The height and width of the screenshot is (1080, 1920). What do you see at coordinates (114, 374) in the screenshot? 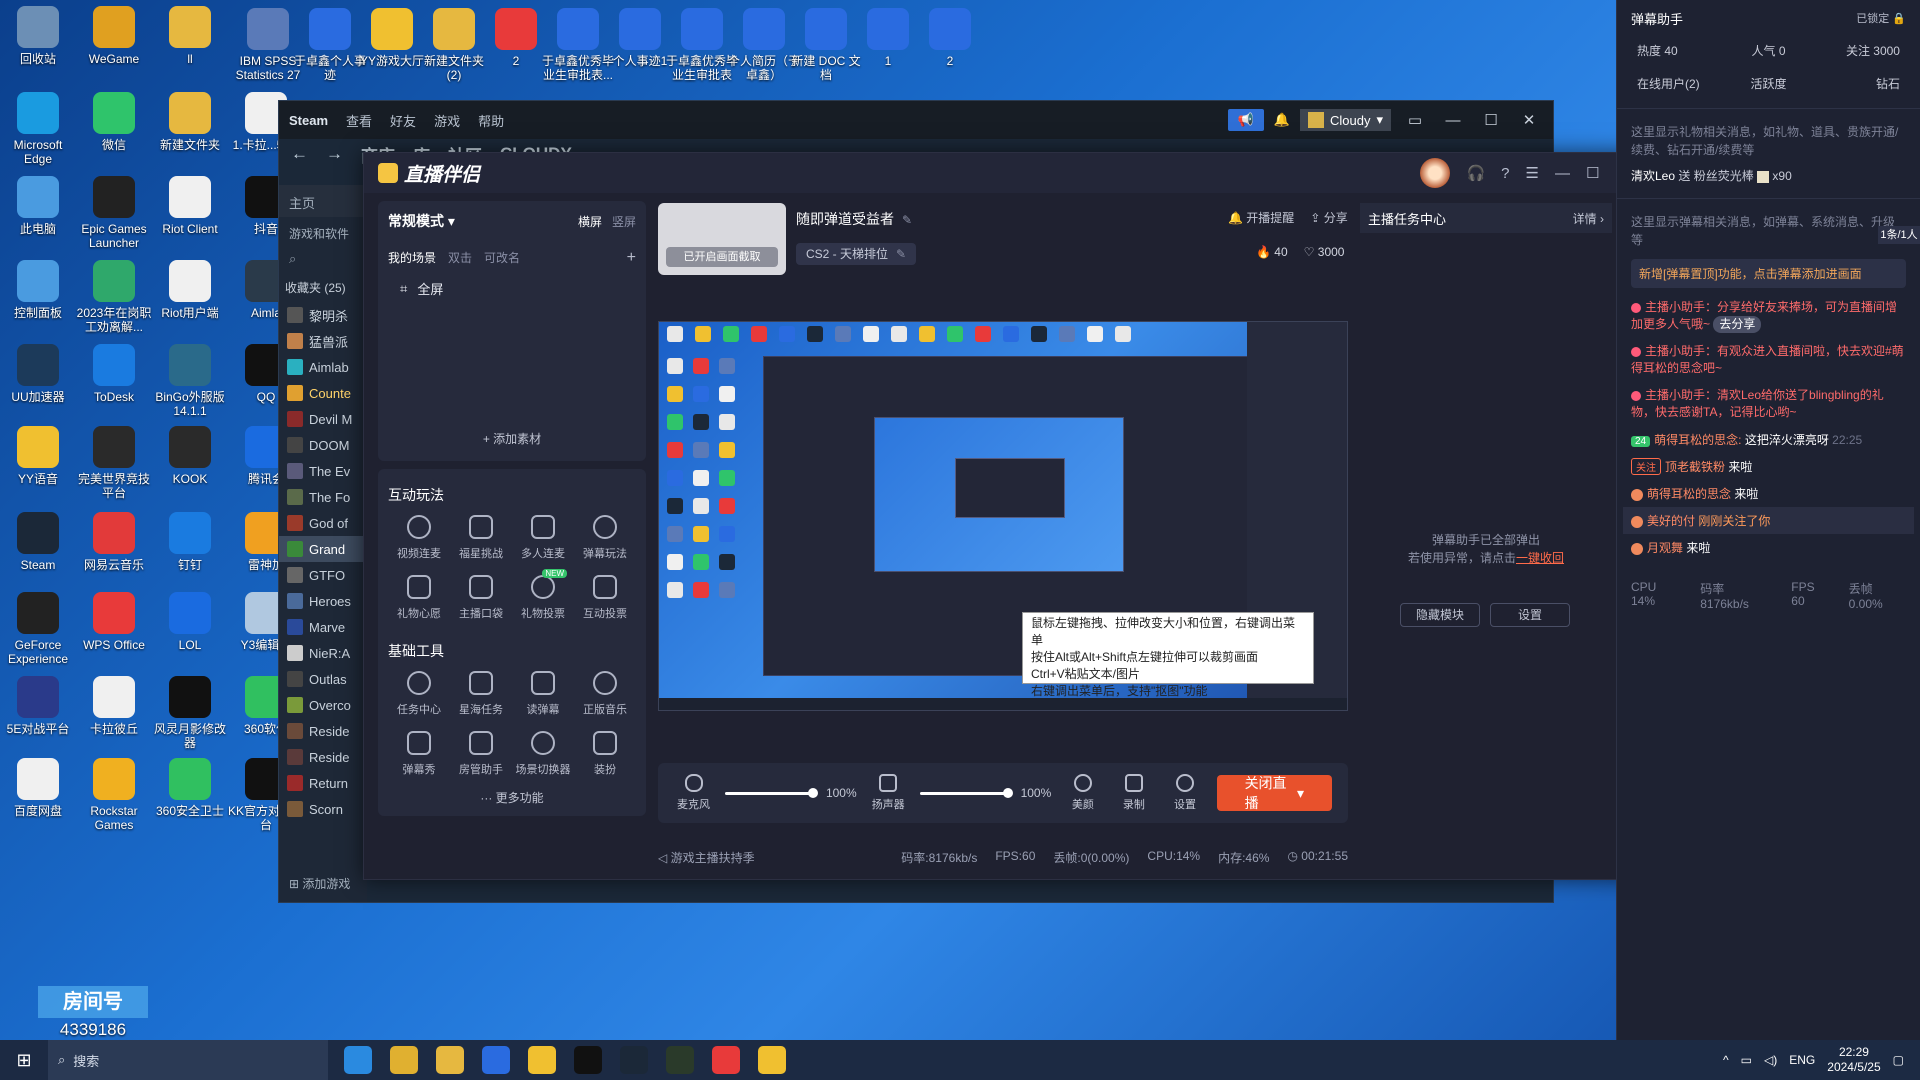
I see `desktop-icon: ToDesk` at bounding box center [114, 374].